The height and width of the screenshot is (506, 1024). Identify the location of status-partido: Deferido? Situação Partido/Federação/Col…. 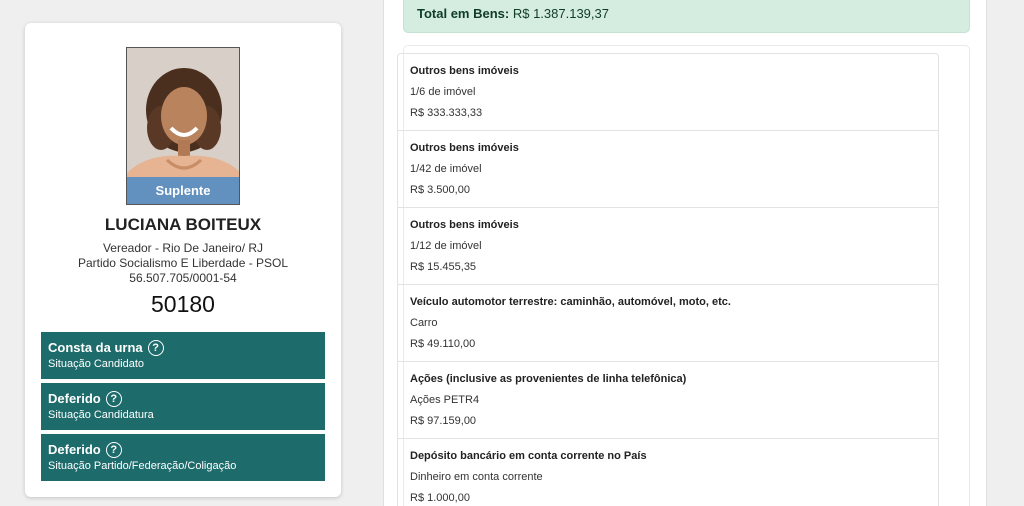
(183, 457).